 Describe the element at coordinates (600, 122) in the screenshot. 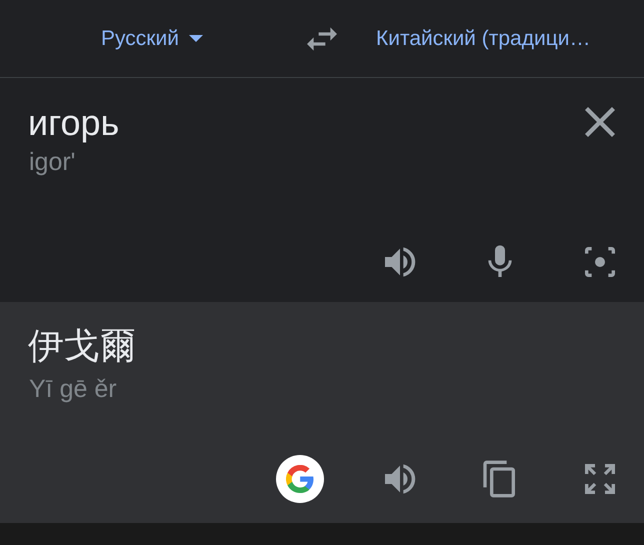

I see `close-icon` at that location.